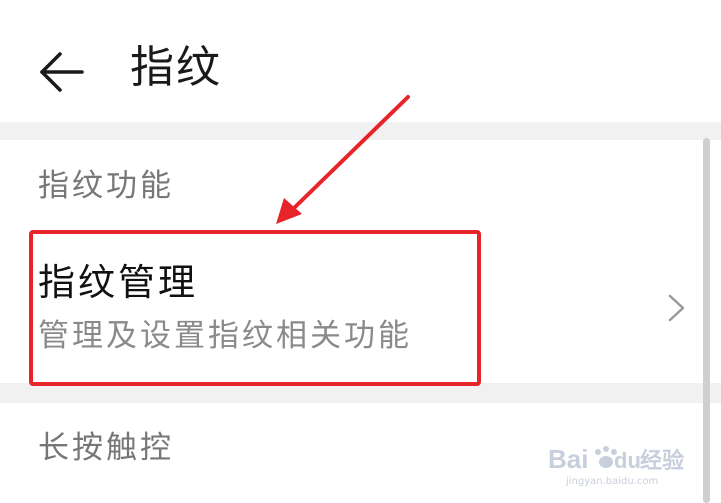  Describe the element at coordinates (106, 448) in the screenshot. I see `section-header-long-press-touch: 长按触控` at that location.